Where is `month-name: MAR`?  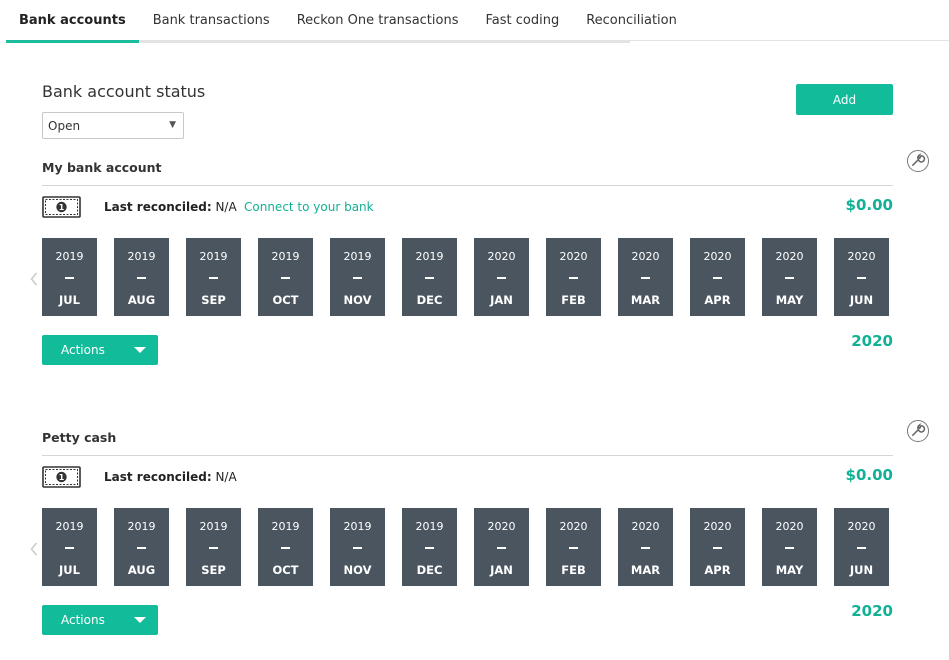 month-name: MAR is located at coordinates (645, 570).